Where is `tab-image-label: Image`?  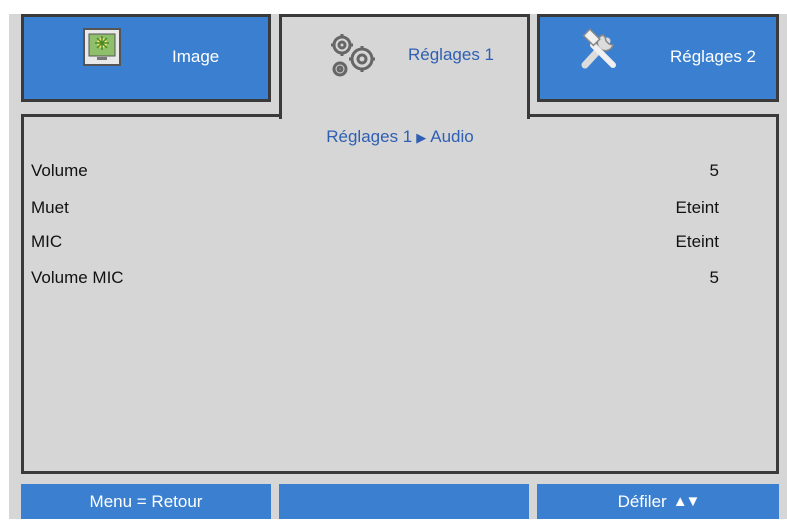
tab-image-label: Image is located at coordinates (196, 56).